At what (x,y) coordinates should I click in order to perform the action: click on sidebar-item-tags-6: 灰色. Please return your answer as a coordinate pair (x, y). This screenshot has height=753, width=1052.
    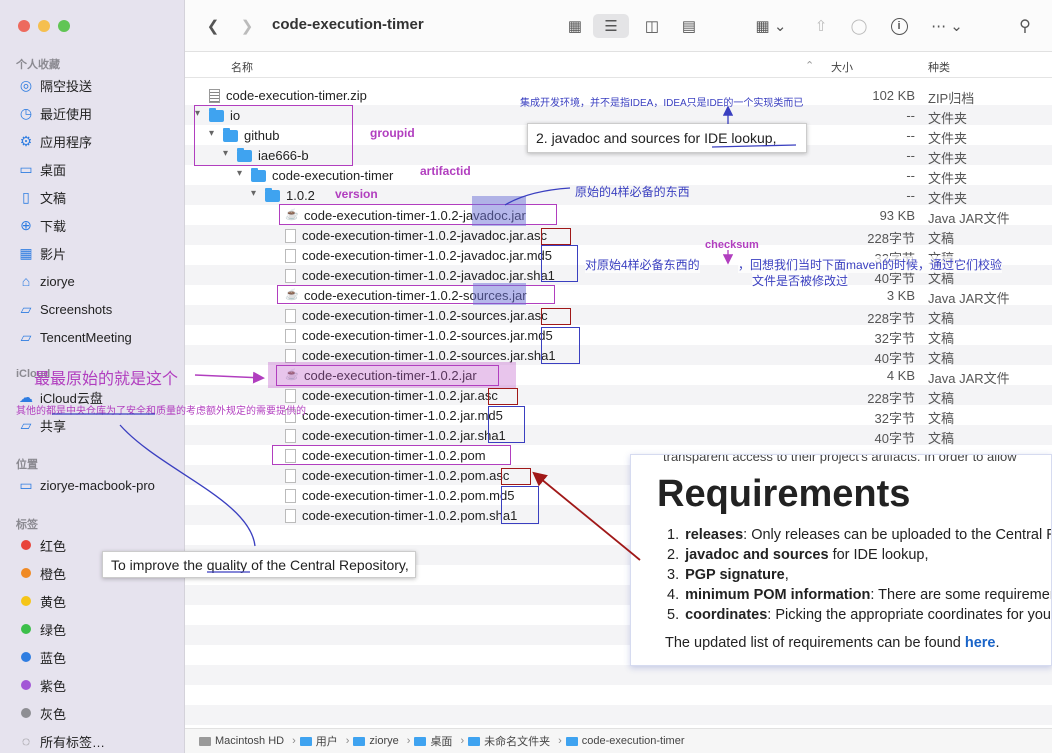
    Looking at the image, I should click on (42, 713).